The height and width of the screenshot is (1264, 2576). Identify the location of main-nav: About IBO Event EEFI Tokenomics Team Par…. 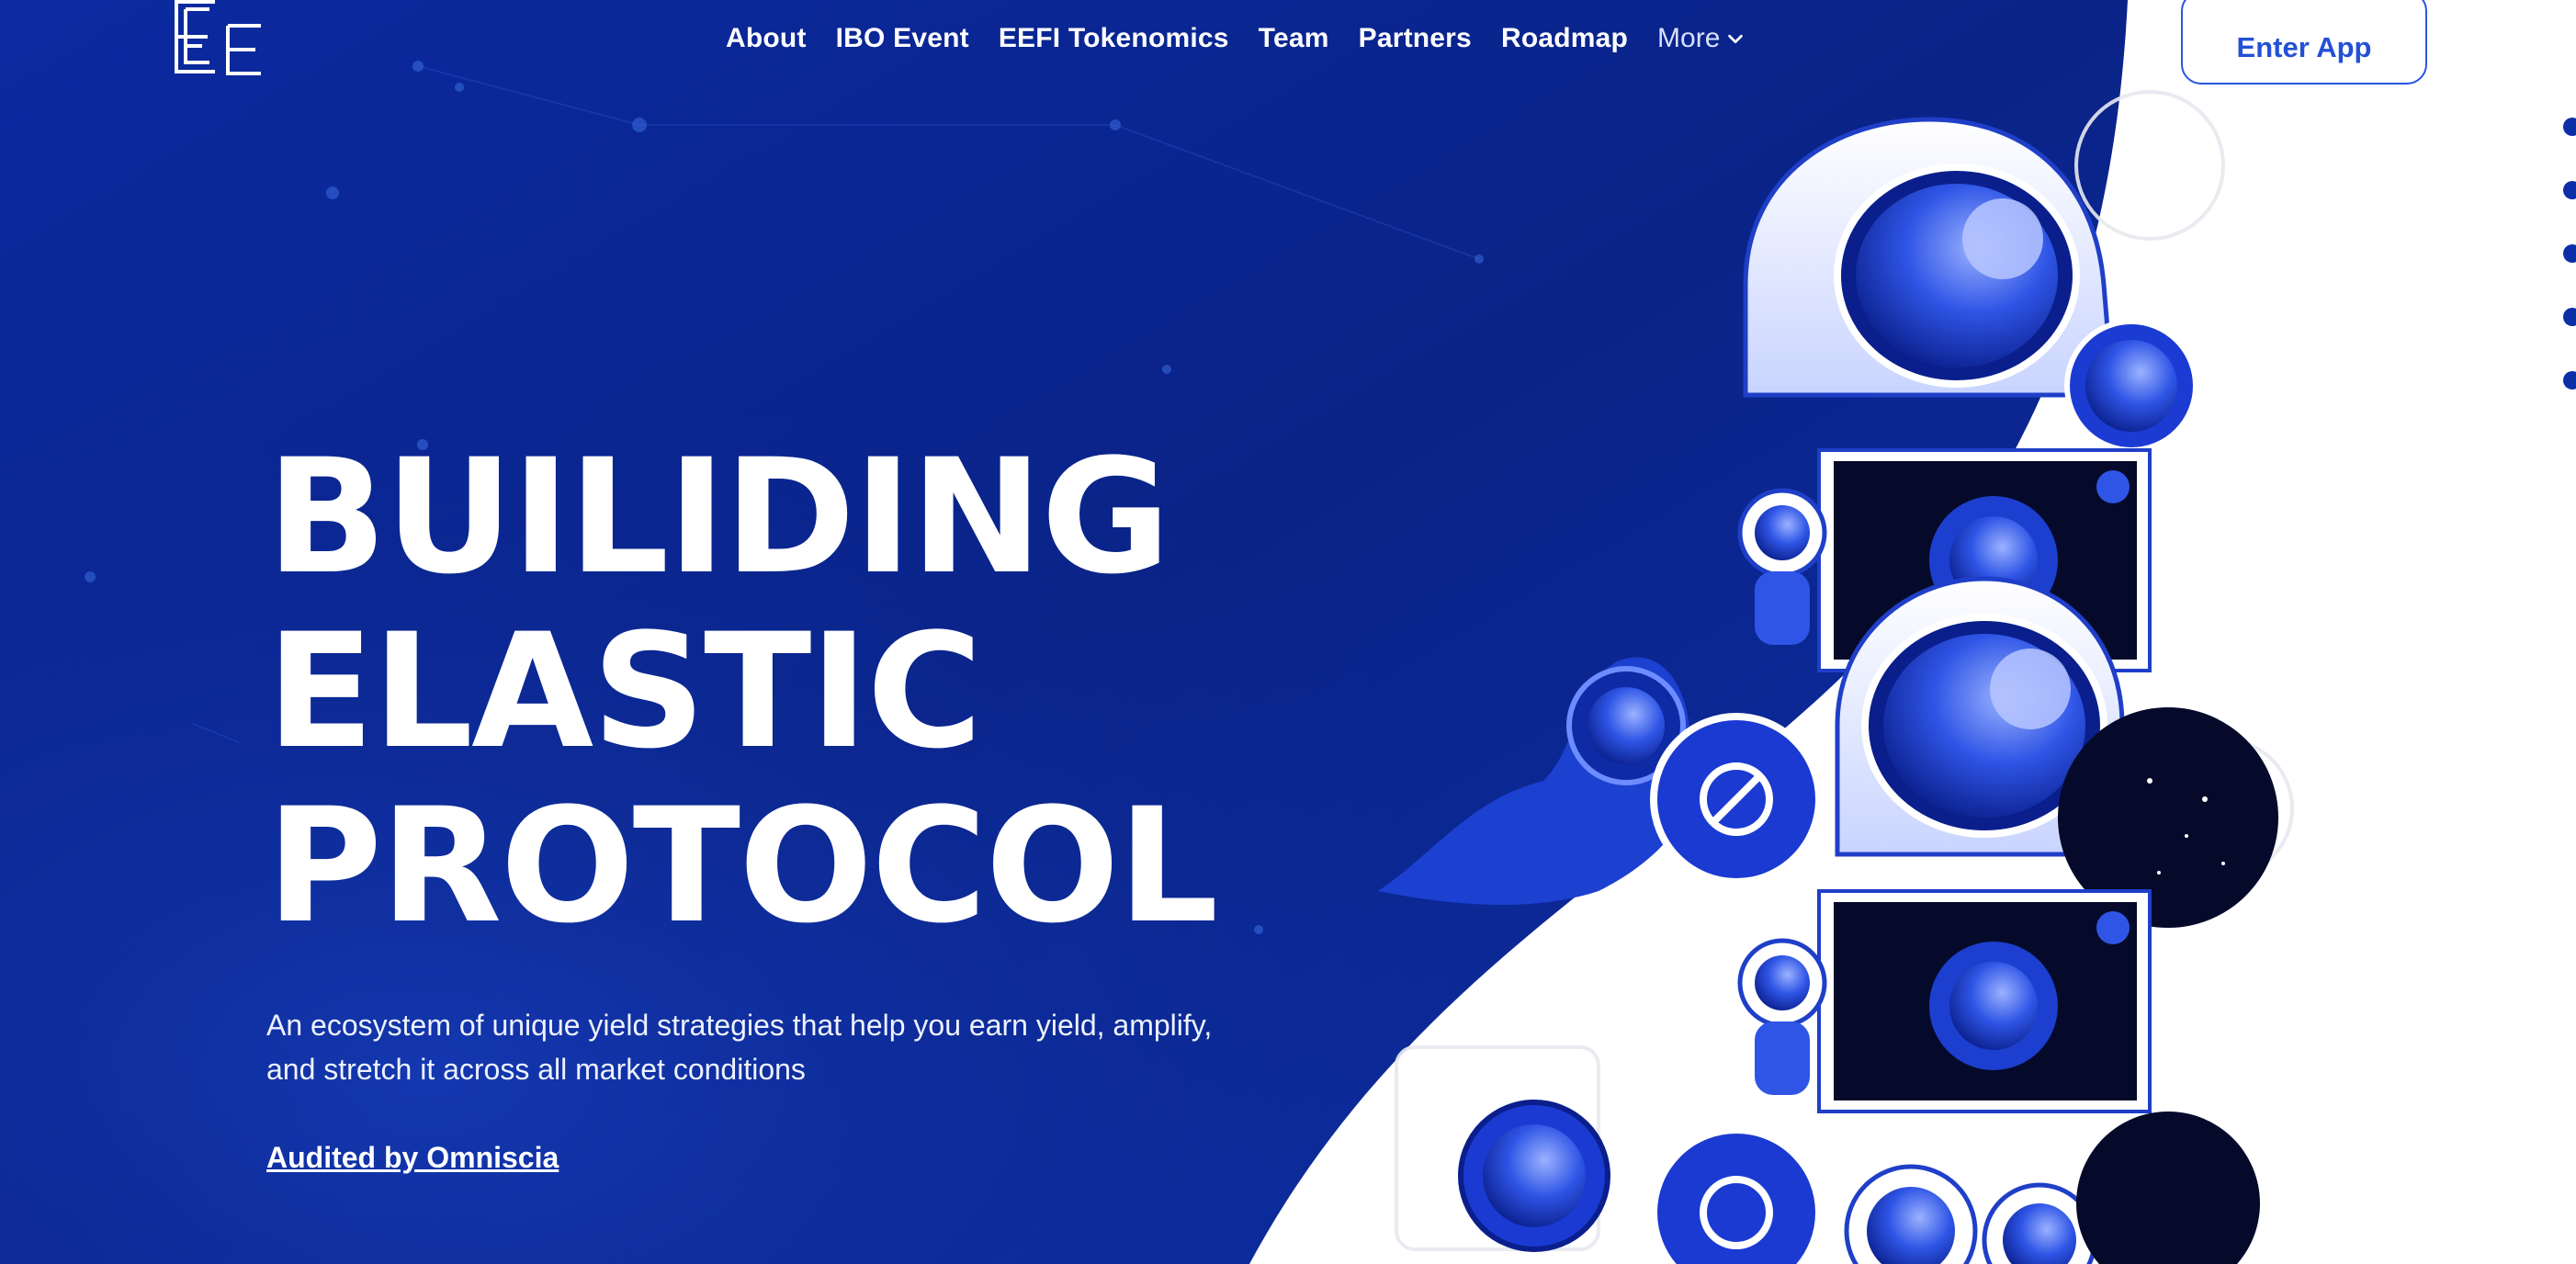
(1236, 38).